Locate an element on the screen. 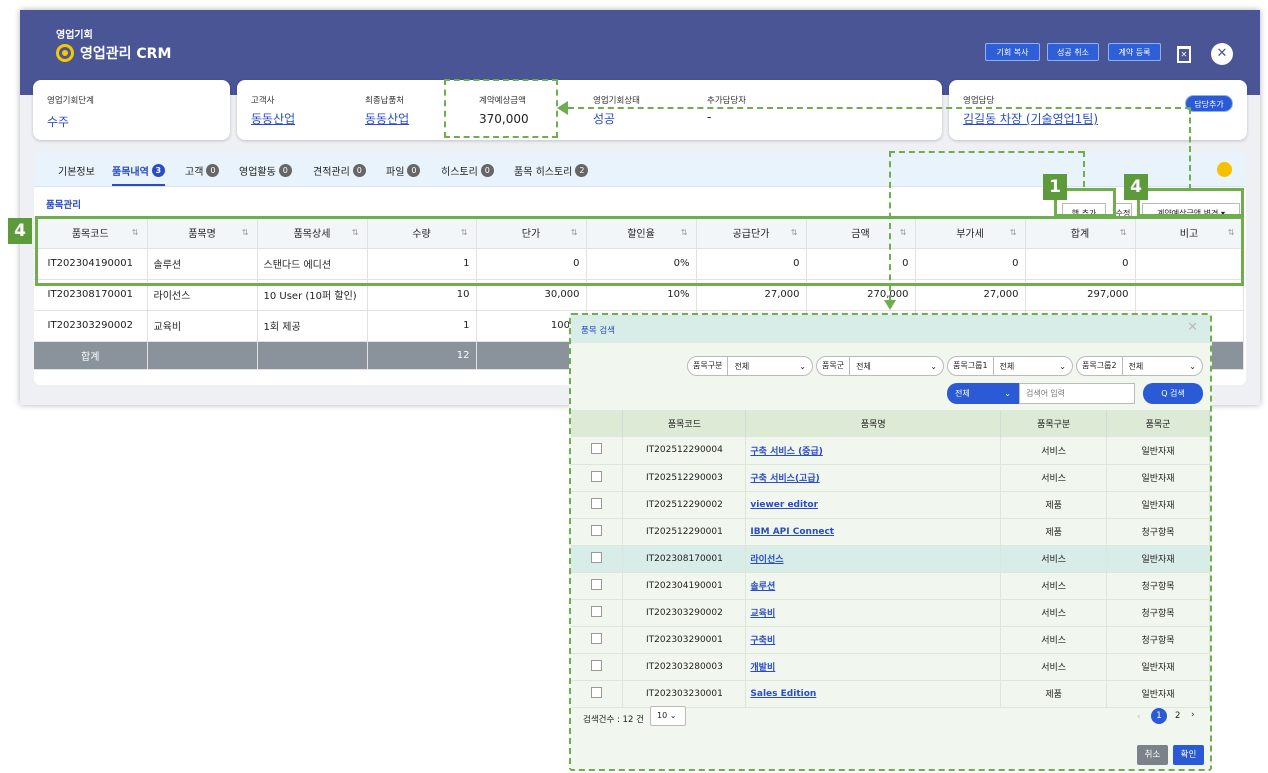 The height and width of the screenshot is (773, 1268). connector-line is located at coordinates (986, 152).